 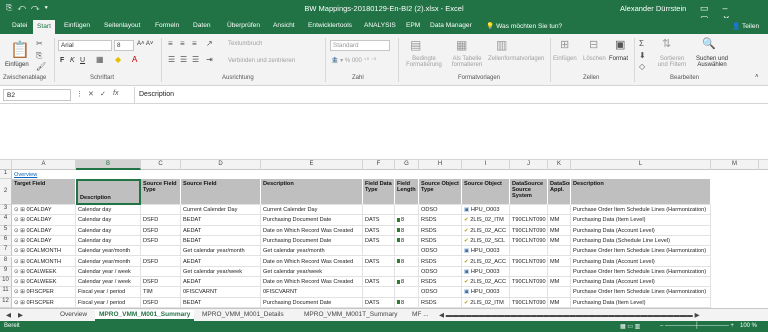 What do you see at coordinates (594, 59) in the screenshot?
I see `delete-cells-button: Löschen` at bounding box center [594, 59].